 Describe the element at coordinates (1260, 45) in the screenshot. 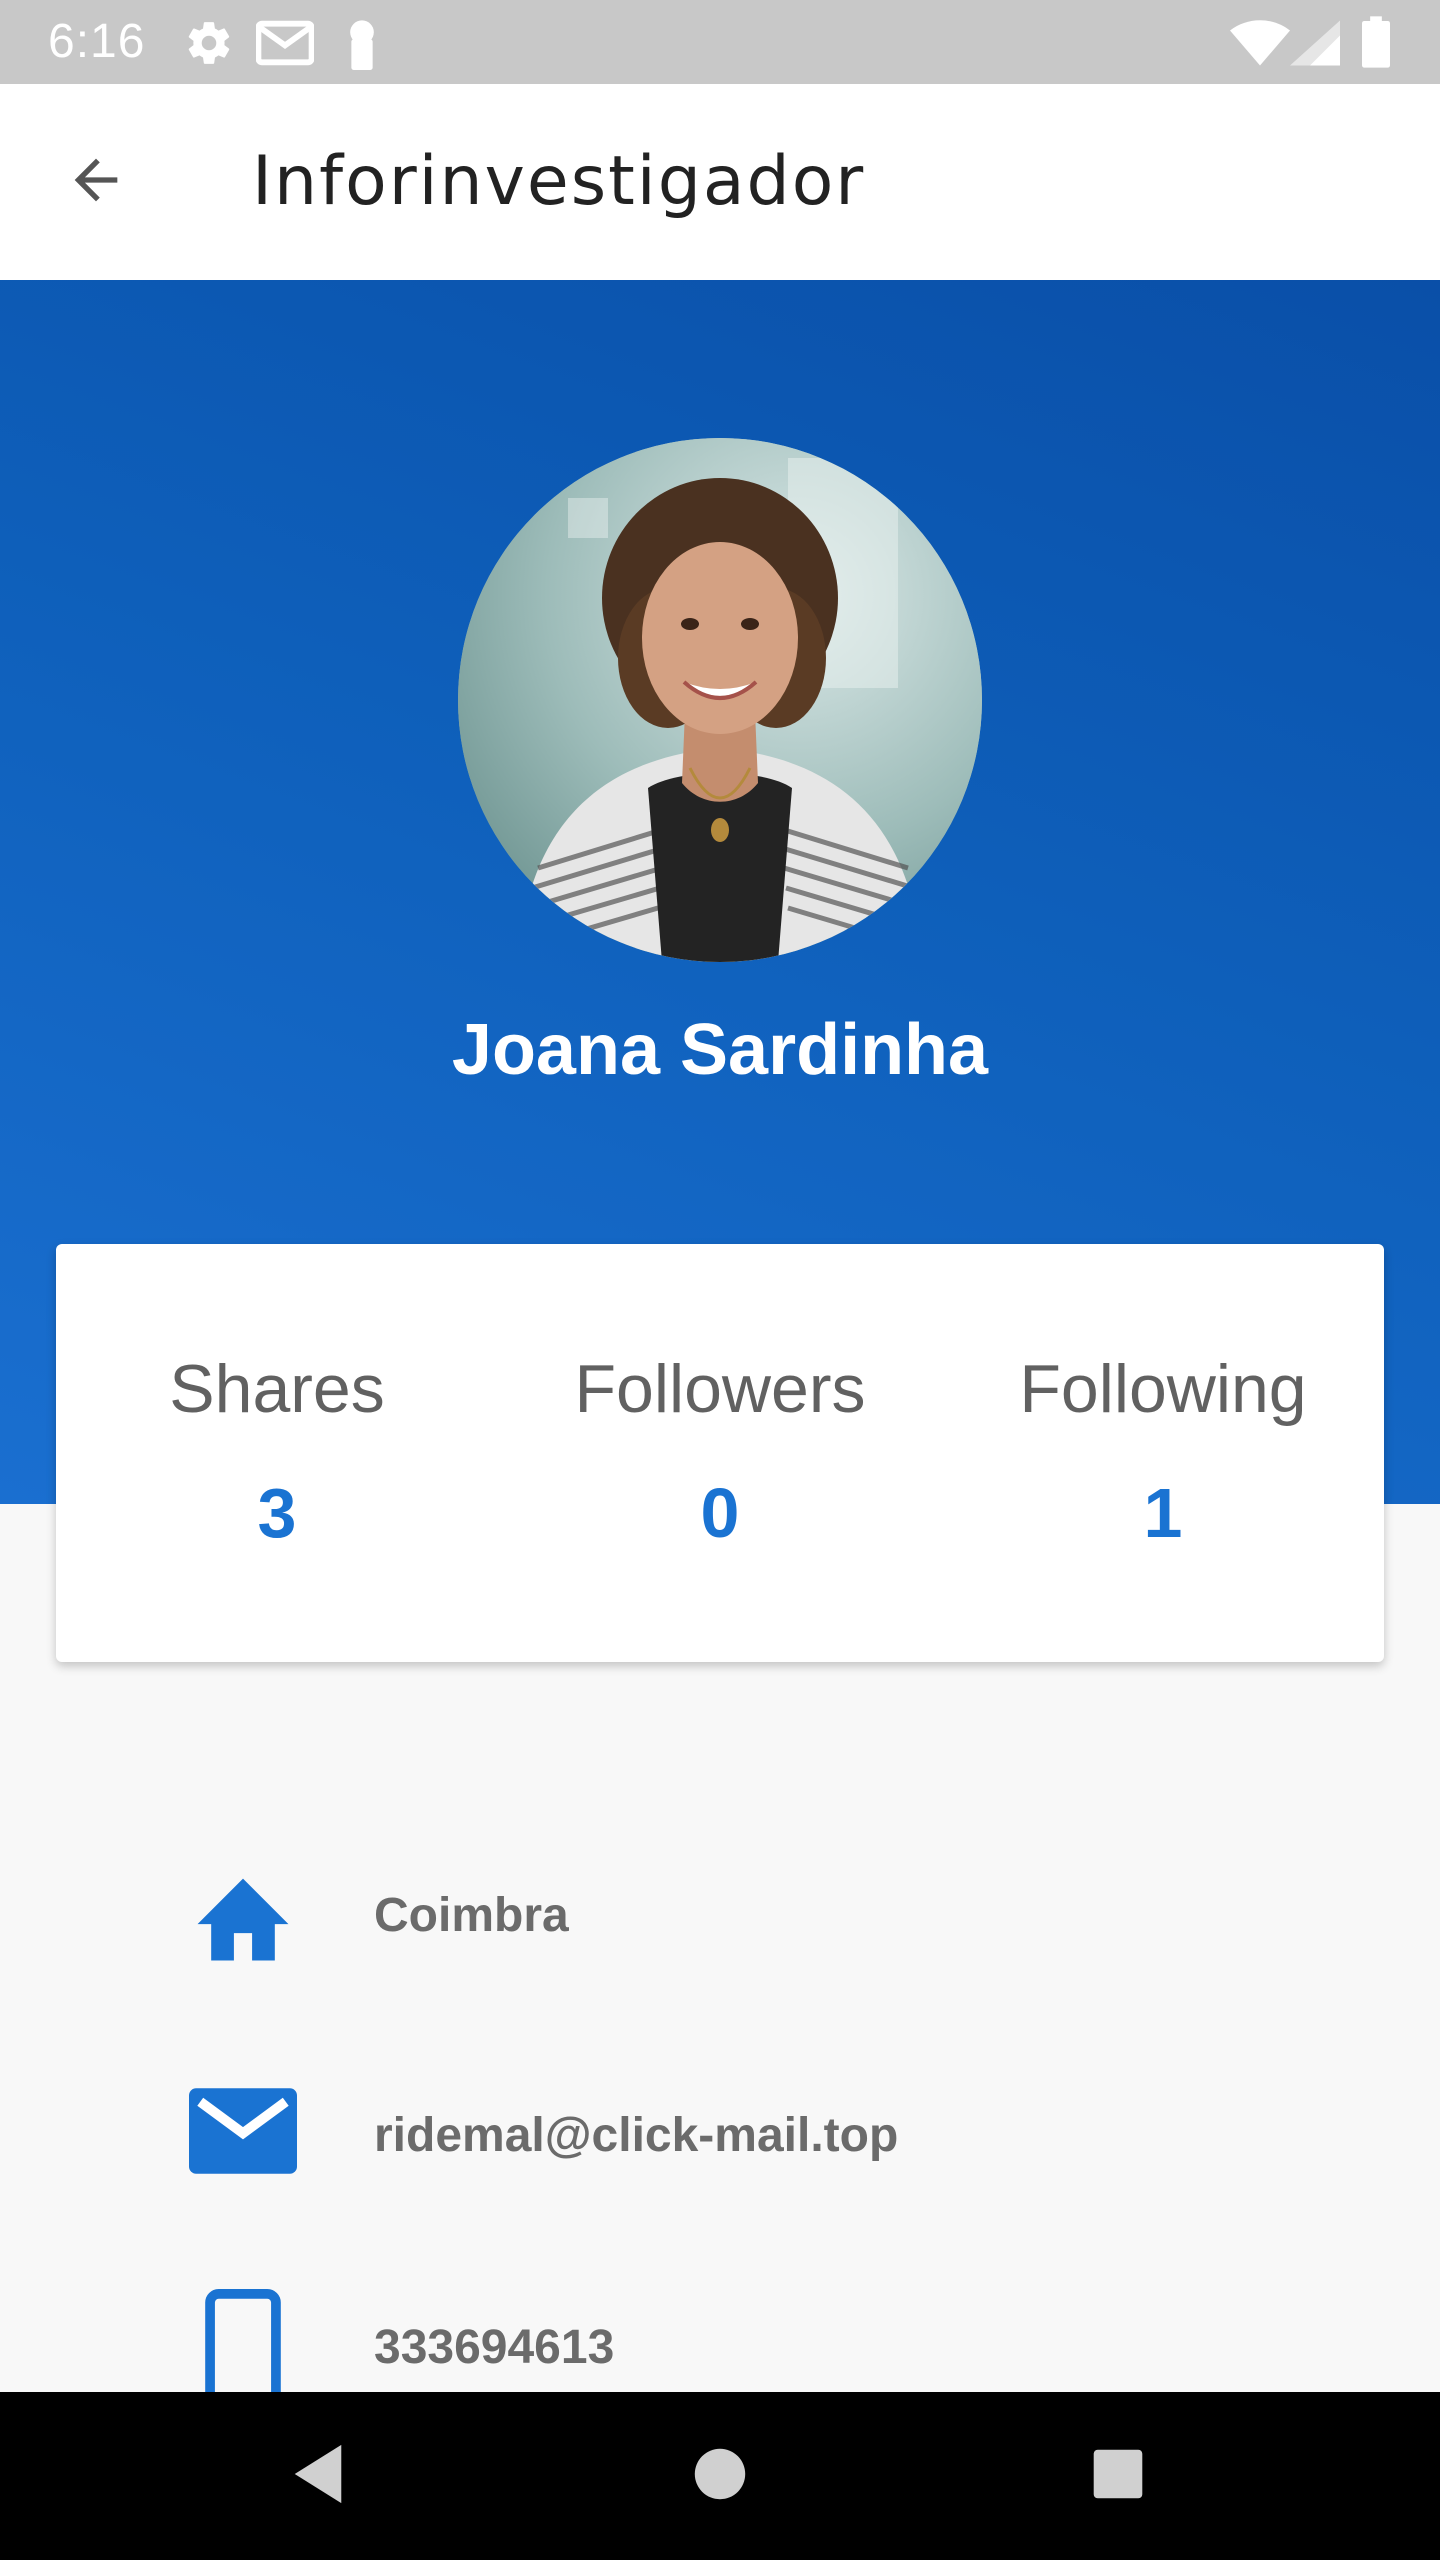

I see `wifi-icon` at that location.